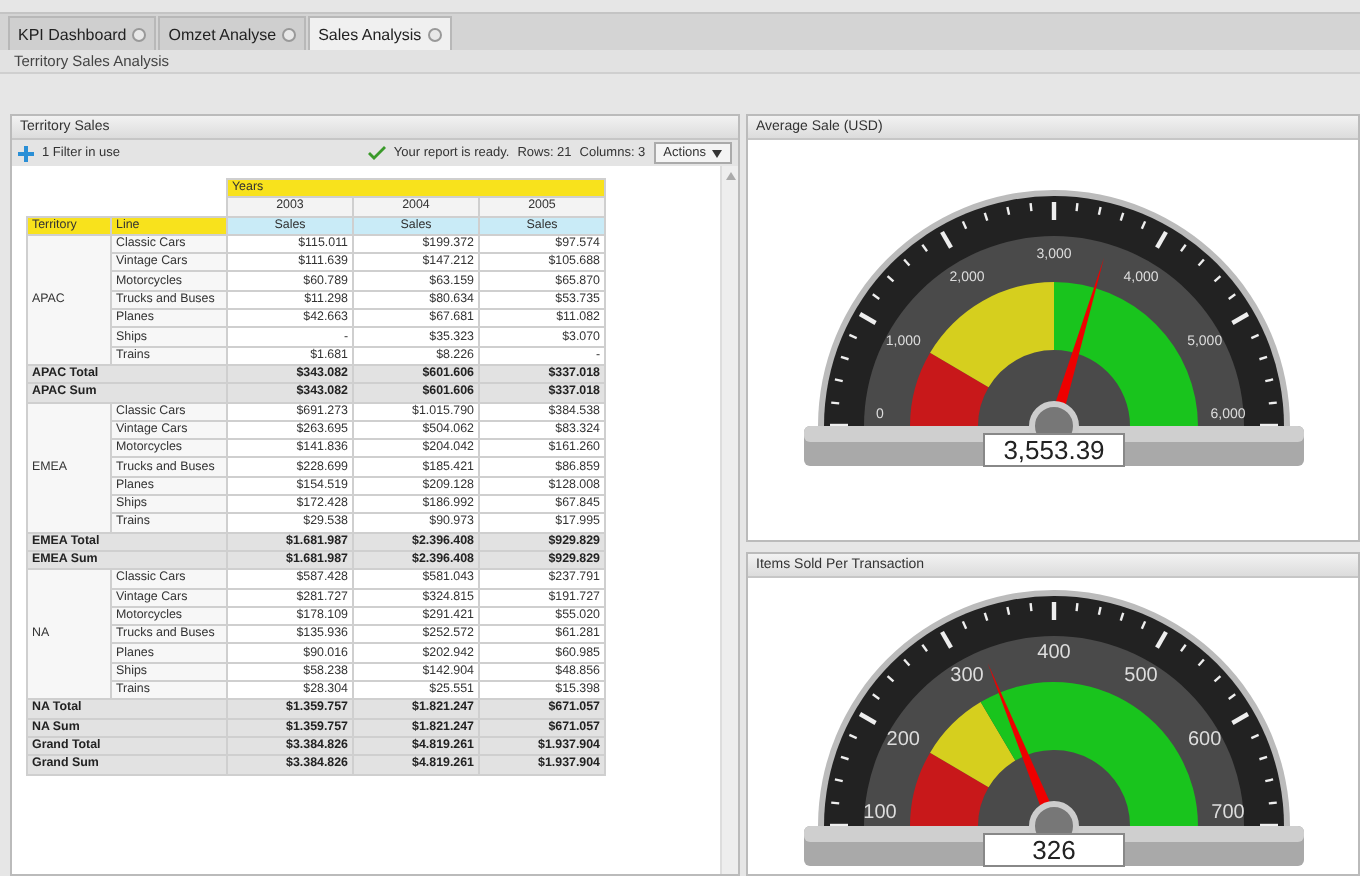  What do you see at coordinates (879, 813) in the screenshot?
I see `gauge-scale-label: 100` at bounding box center [879, 813].